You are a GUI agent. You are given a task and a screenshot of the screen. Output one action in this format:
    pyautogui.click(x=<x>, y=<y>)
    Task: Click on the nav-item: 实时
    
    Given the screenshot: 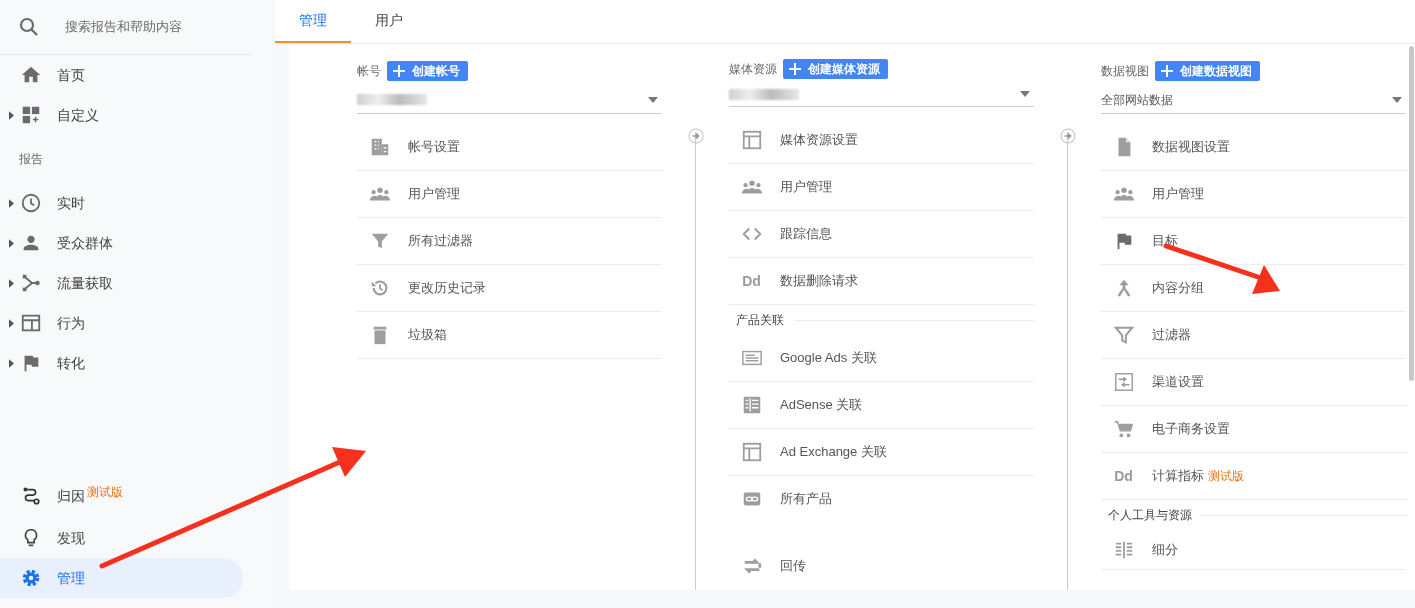 What is the action you would take?
    pyautogui.click(x=121, y=203)
    